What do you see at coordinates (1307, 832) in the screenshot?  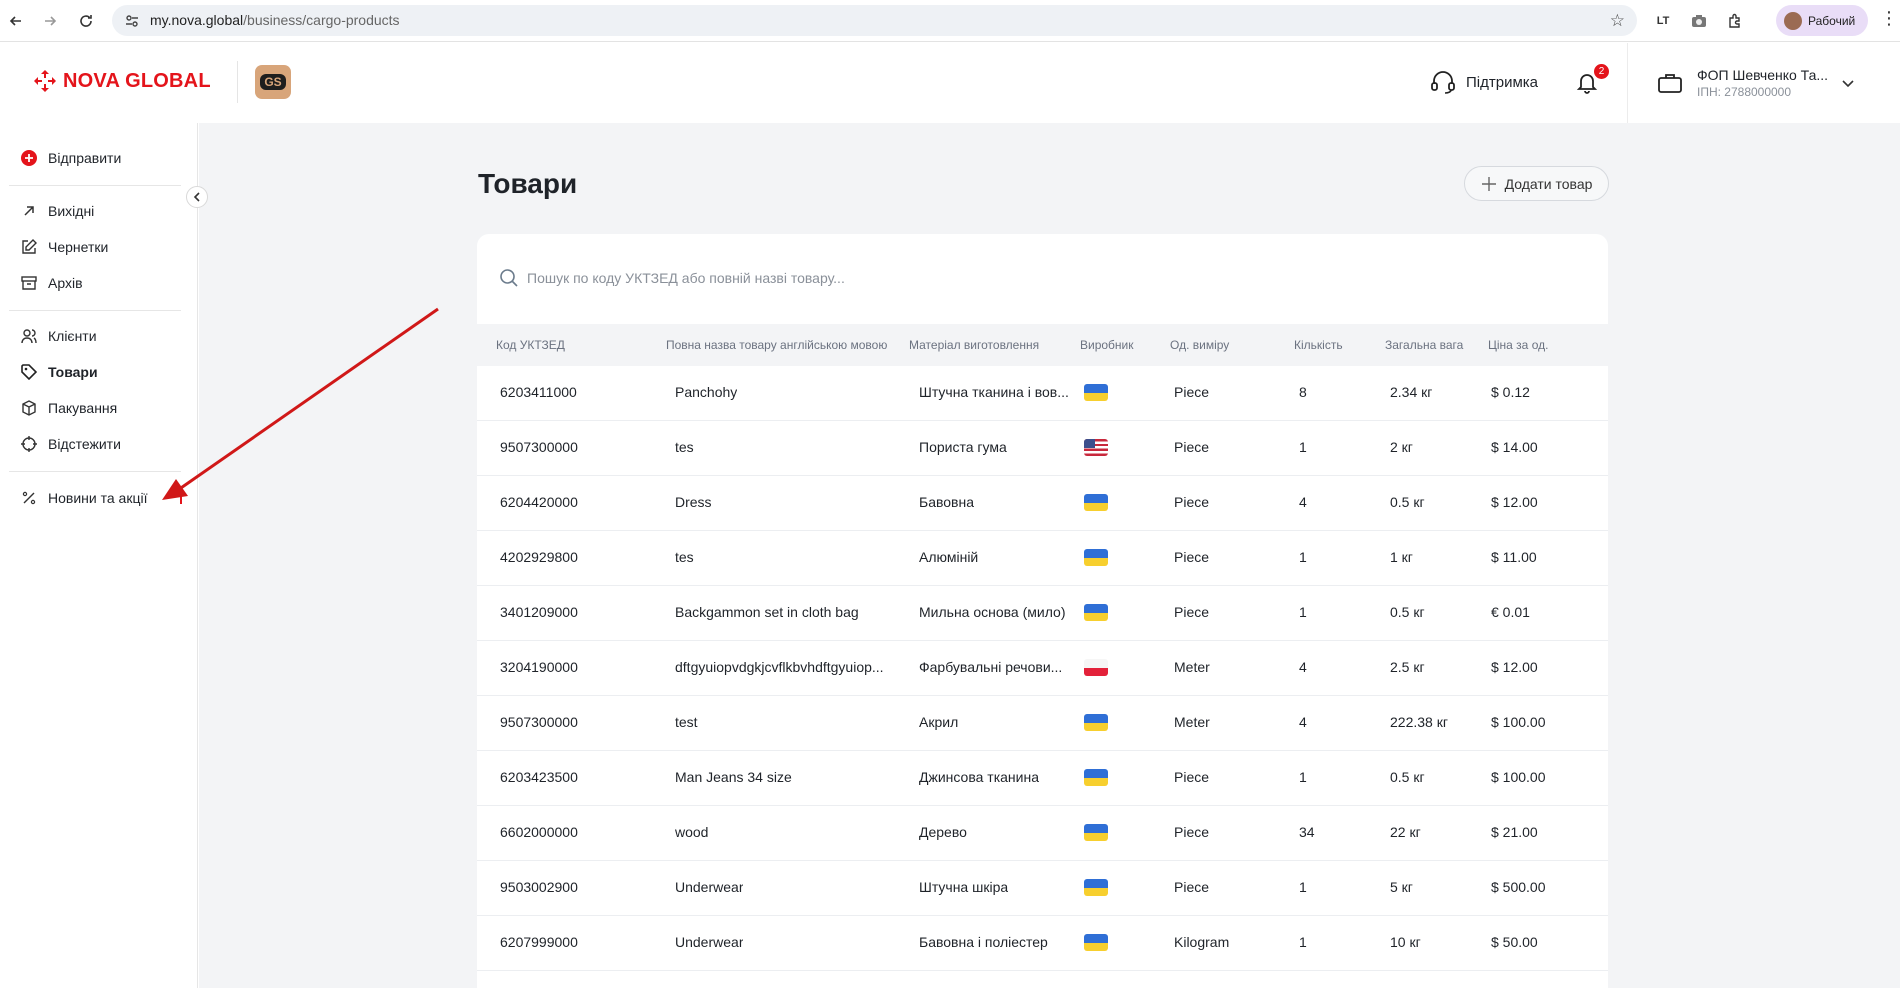 I see `cell-qty: 34` at bounding box center [1307, 832].